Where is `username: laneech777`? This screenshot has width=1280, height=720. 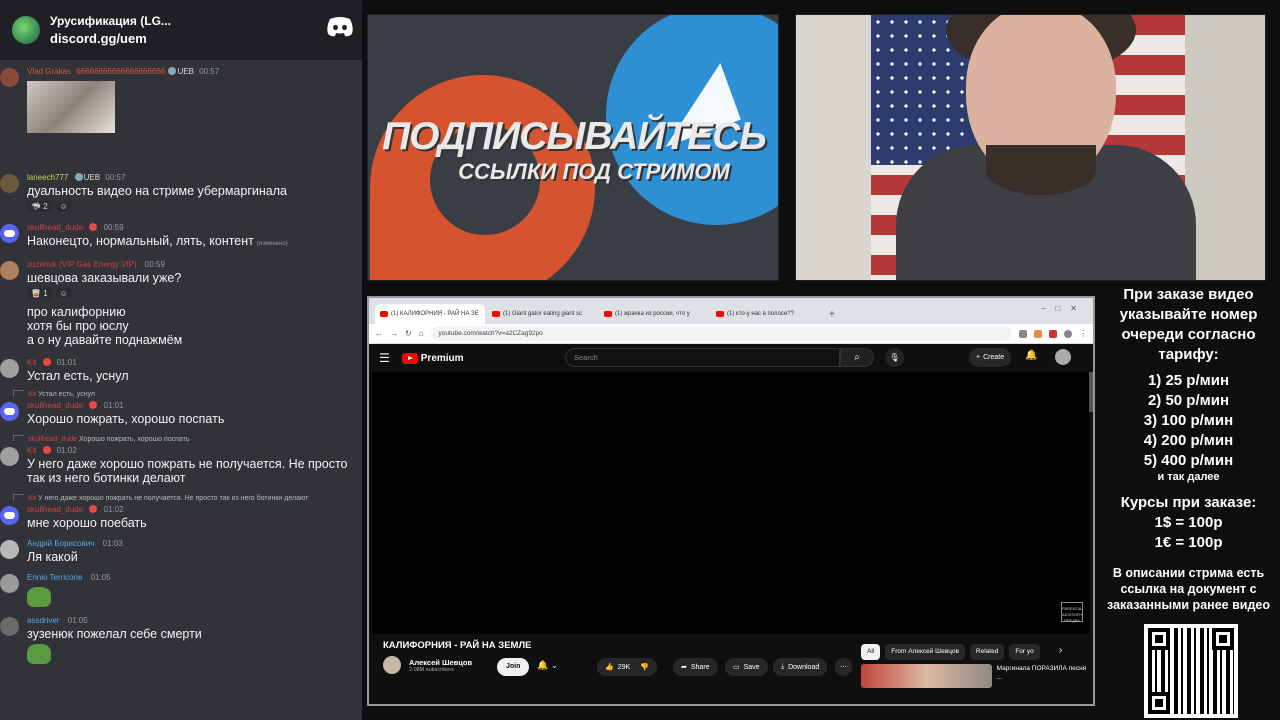 username: laneech777 is located at coordinates (47, 177).